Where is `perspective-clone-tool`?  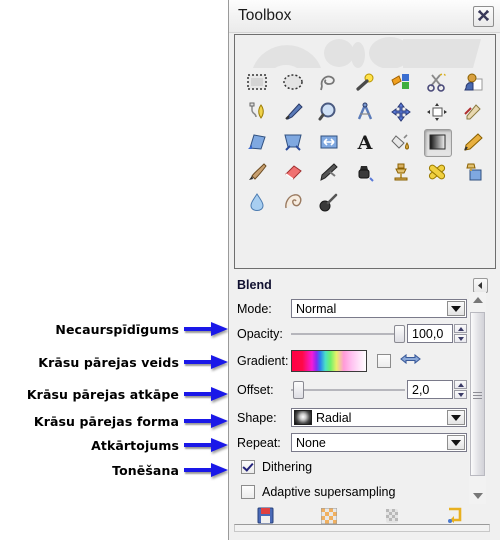
perspective-clone-tool is located at coordinates (473, 172).